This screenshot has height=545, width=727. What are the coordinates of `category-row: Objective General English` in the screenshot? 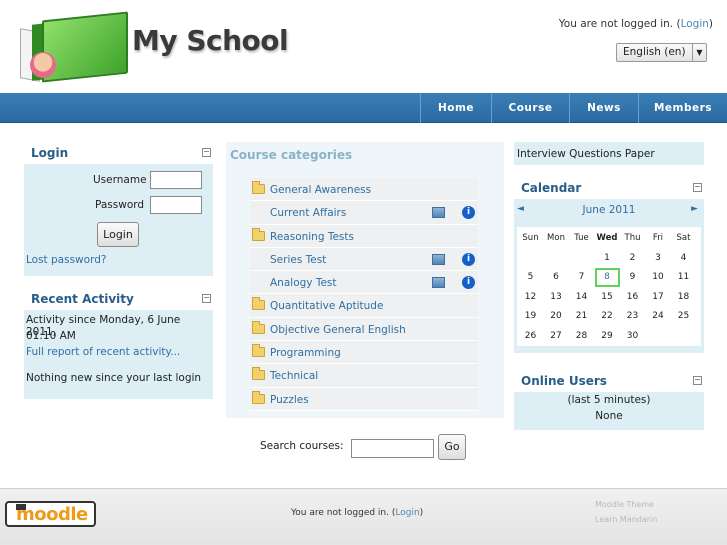 It's located at (364, 329).